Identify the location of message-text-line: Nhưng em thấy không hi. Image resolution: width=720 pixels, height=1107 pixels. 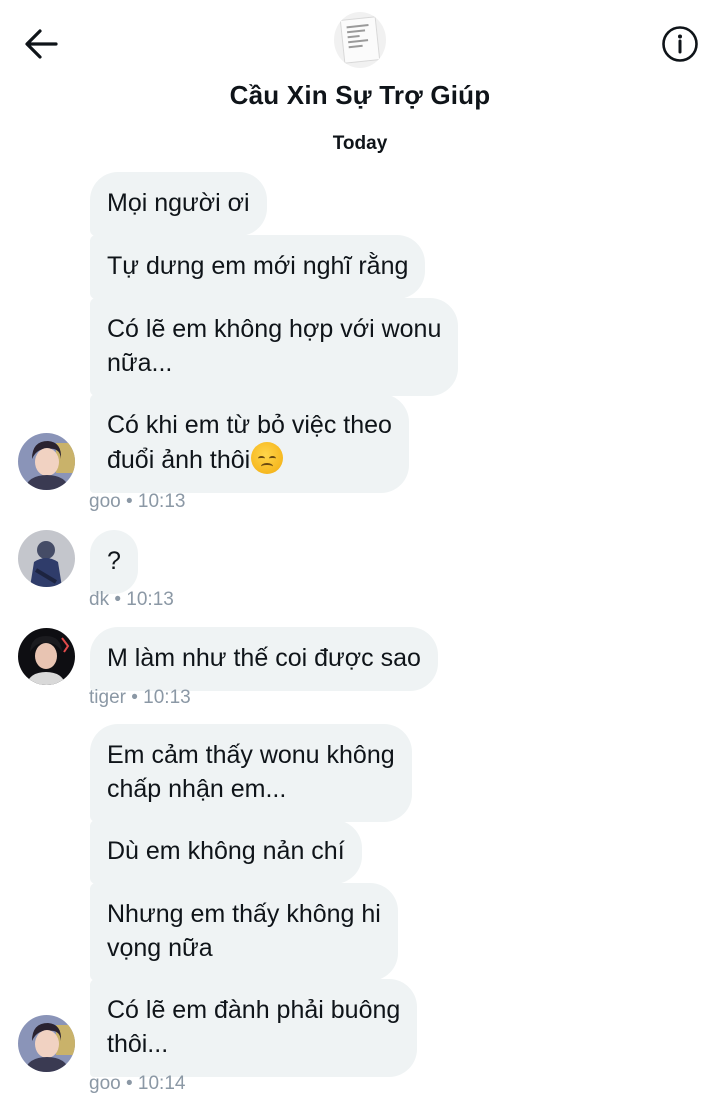
(244, 914).